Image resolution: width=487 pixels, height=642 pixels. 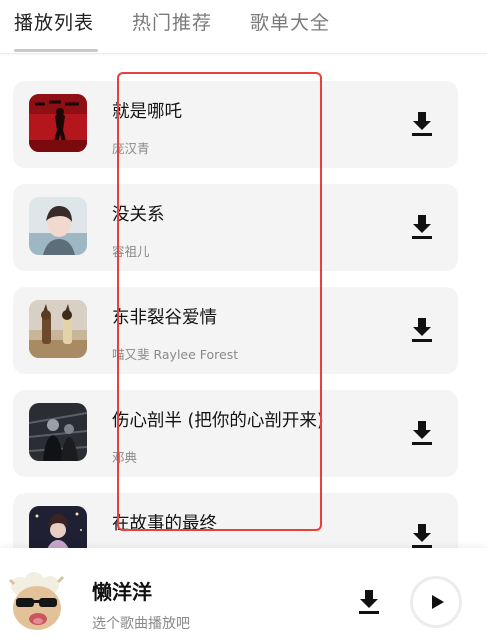 What do you see at coordinates (141, 624) in the screenshot?
I see `now-playing-hint: 选个歌曲播放吧` at bounding box center [141, 624].